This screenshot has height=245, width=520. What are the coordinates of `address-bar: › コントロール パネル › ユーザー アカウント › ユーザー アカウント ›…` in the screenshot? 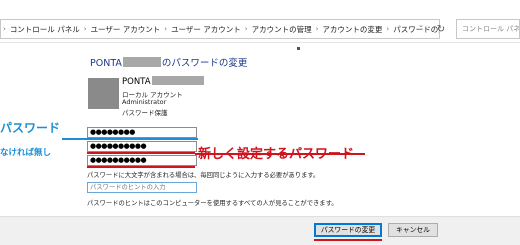 It's located at (260, 29).